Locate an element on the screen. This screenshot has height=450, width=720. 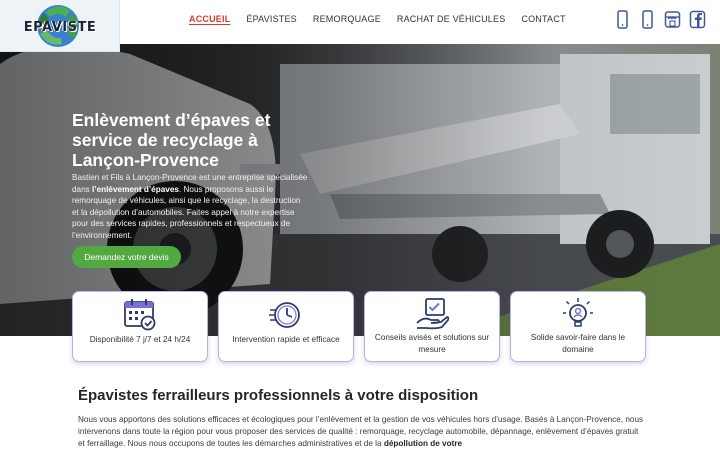
feature-label: Solide savoir-faire dans le domaine is located at coordinates (578, 343).